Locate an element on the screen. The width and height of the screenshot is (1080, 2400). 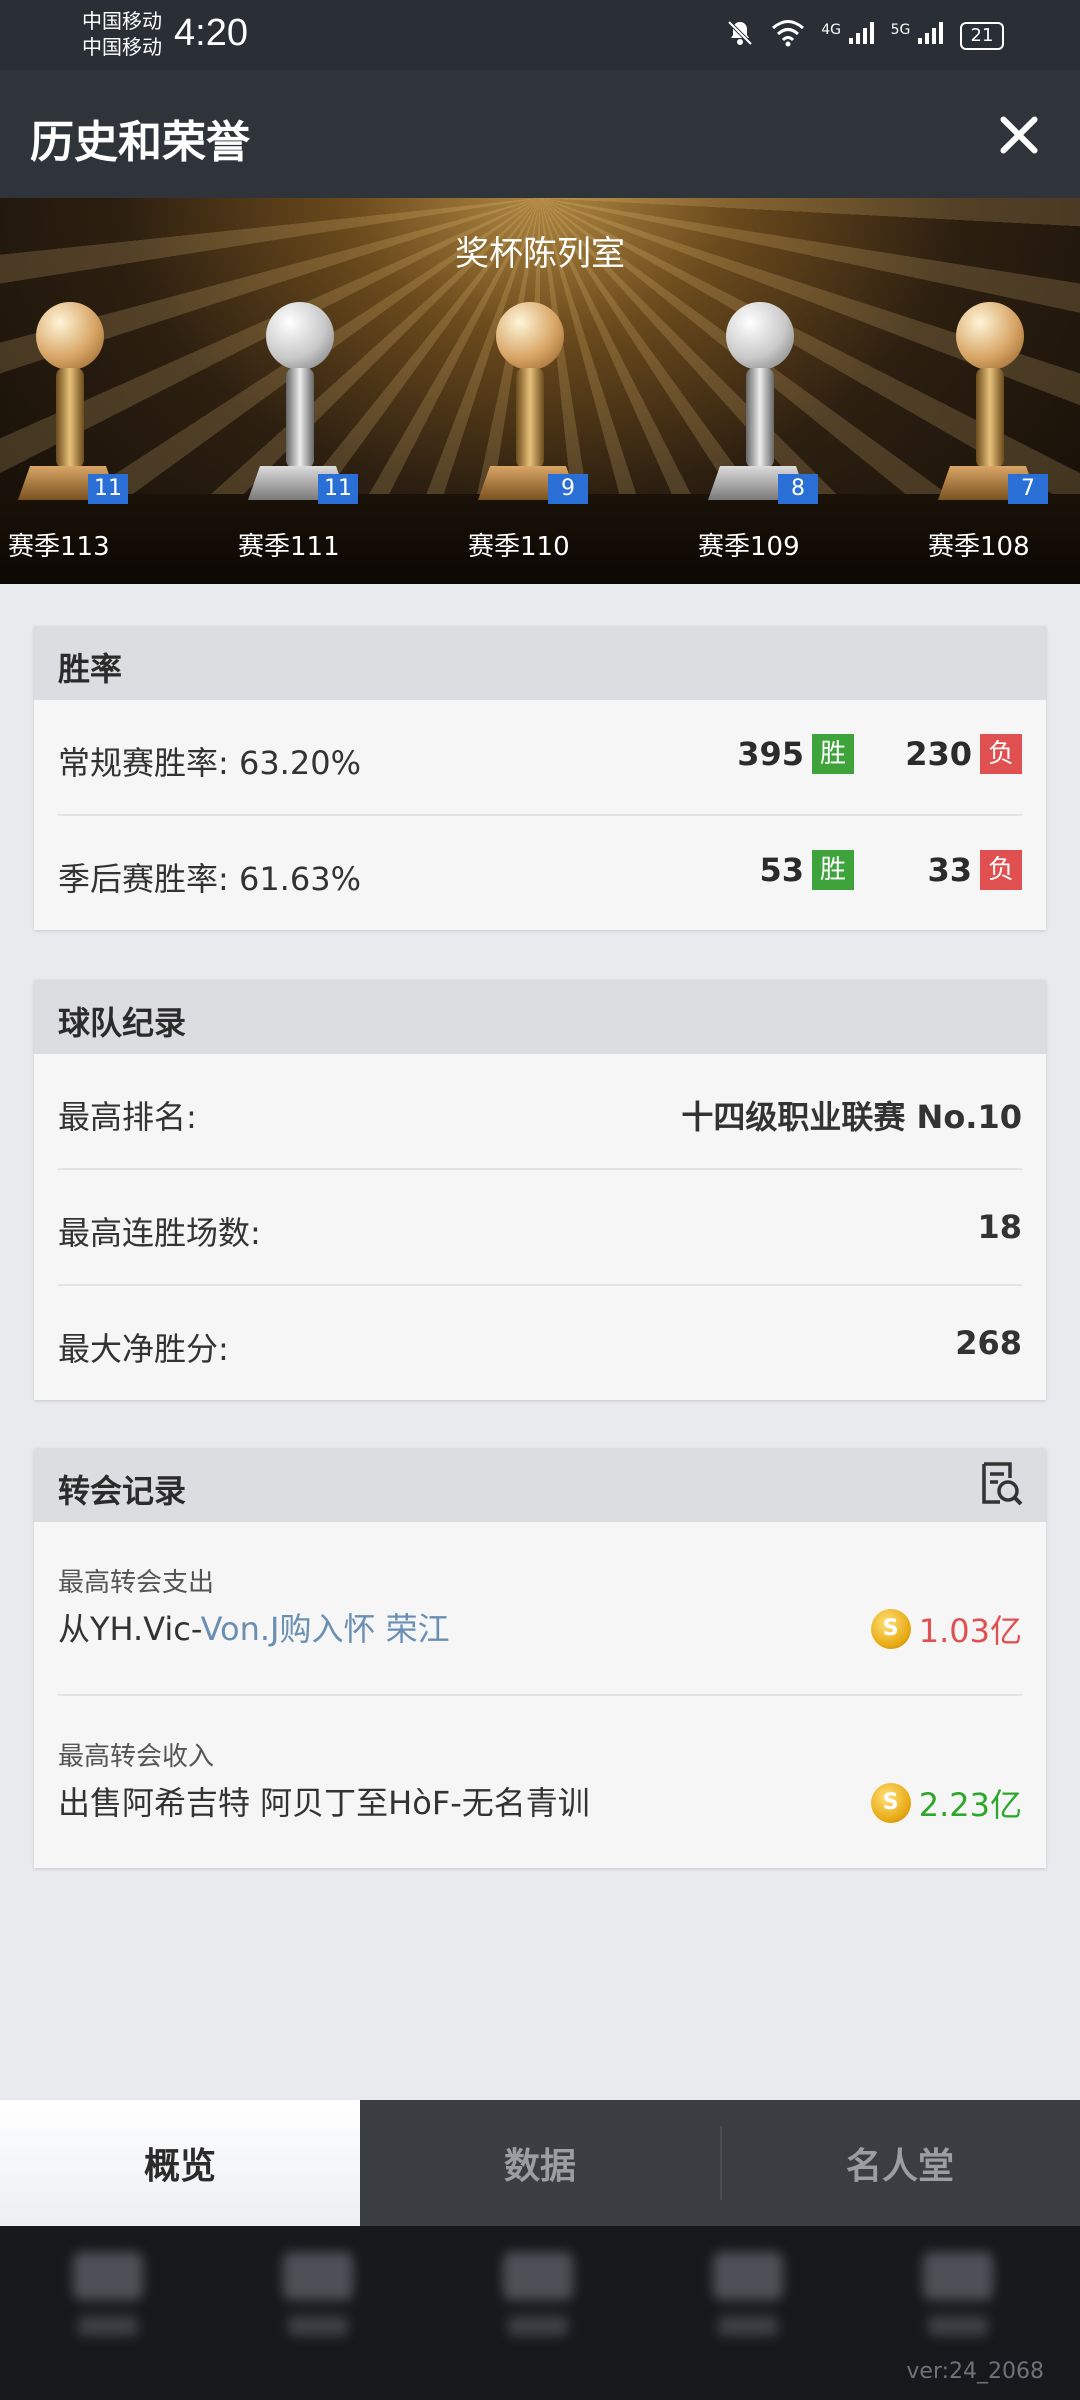
losses-count: 230 is located at coordinates (938, 754).